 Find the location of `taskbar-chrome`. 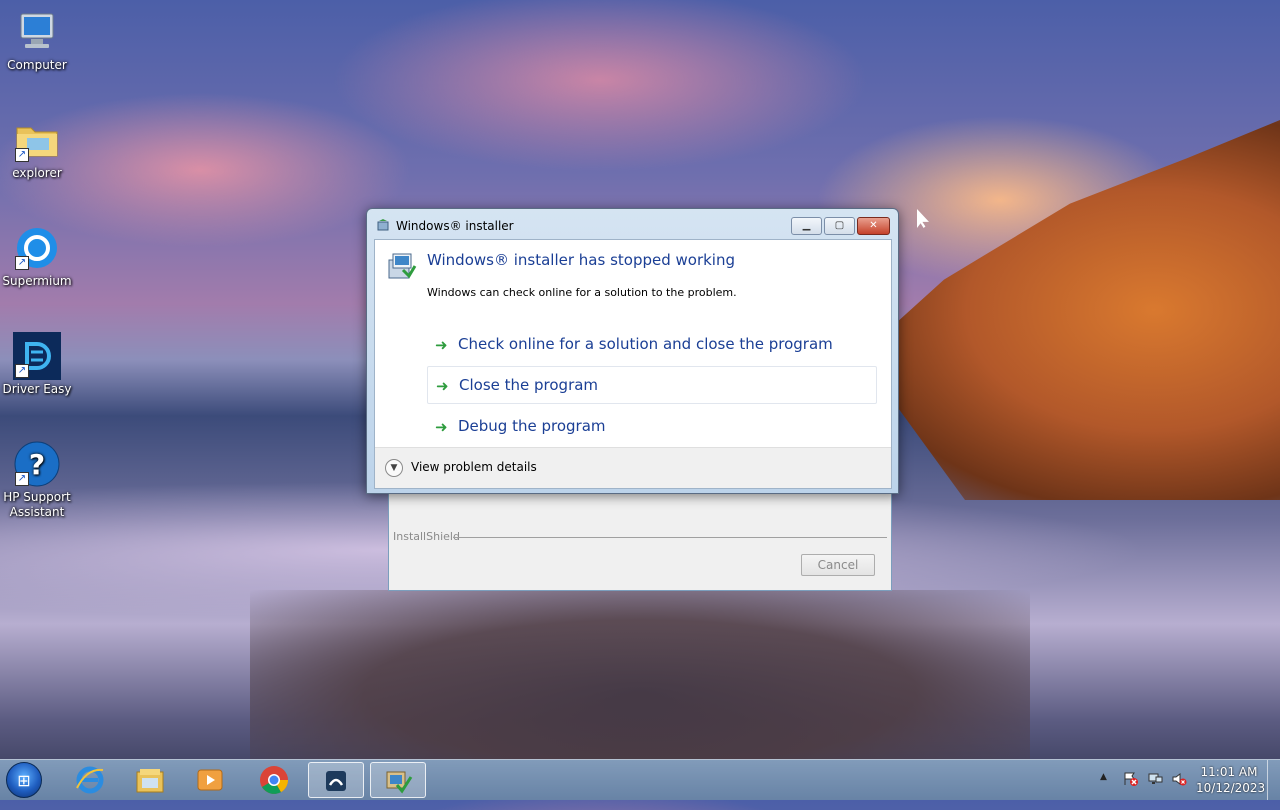

taskbar-chrome is located at coordinates (274, 780).